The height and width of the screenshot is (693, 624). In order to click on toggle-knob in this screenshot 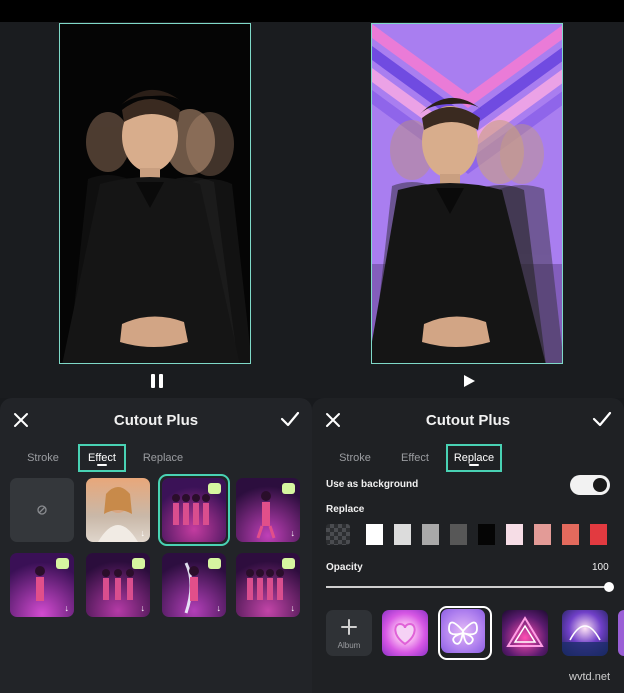, I will do `click(600, 485)`.